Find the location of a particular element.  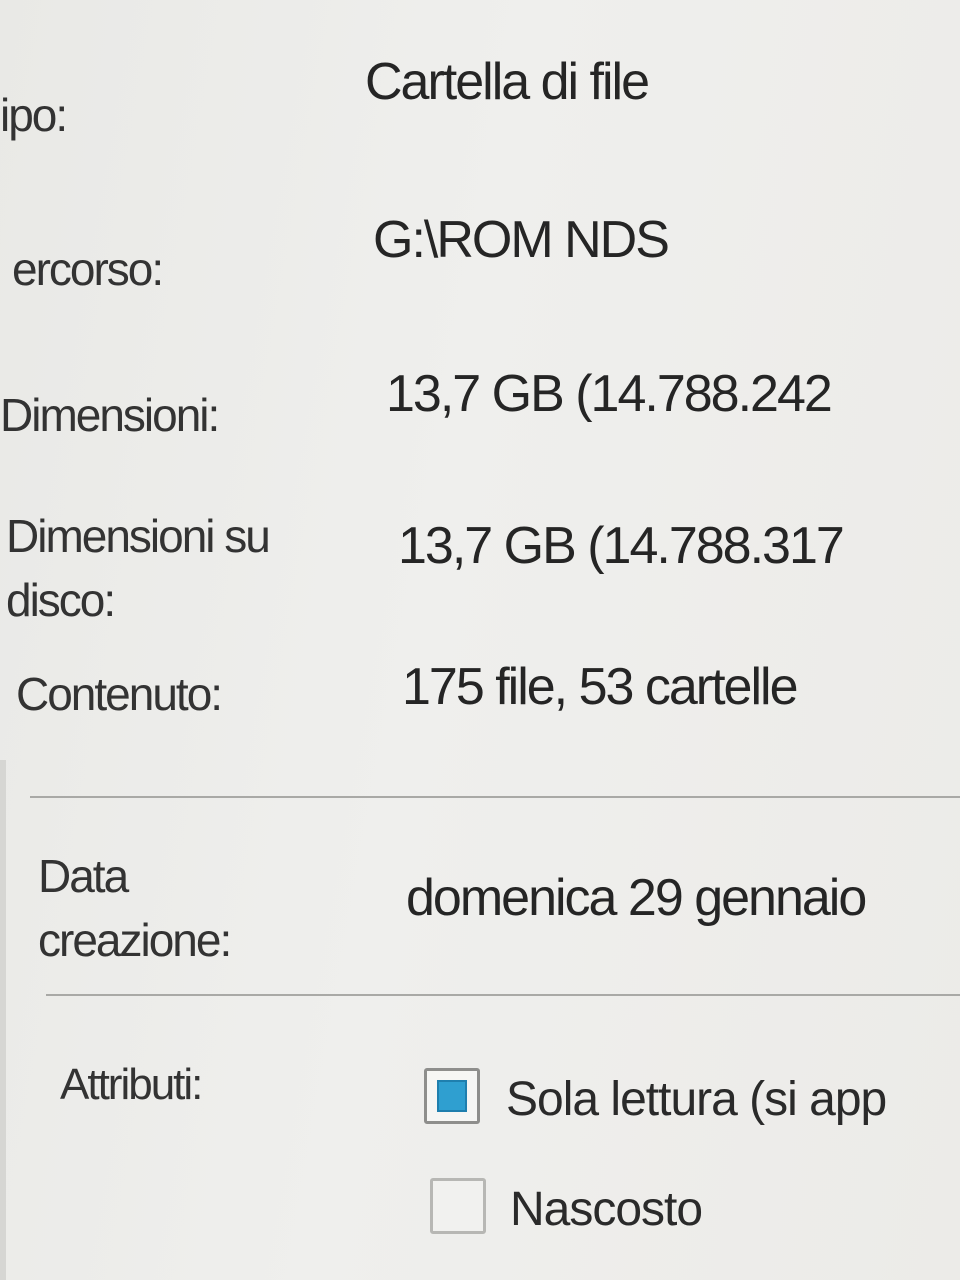

read-only-label: Sola lettura (si app is located at coordinates (696, 1099).